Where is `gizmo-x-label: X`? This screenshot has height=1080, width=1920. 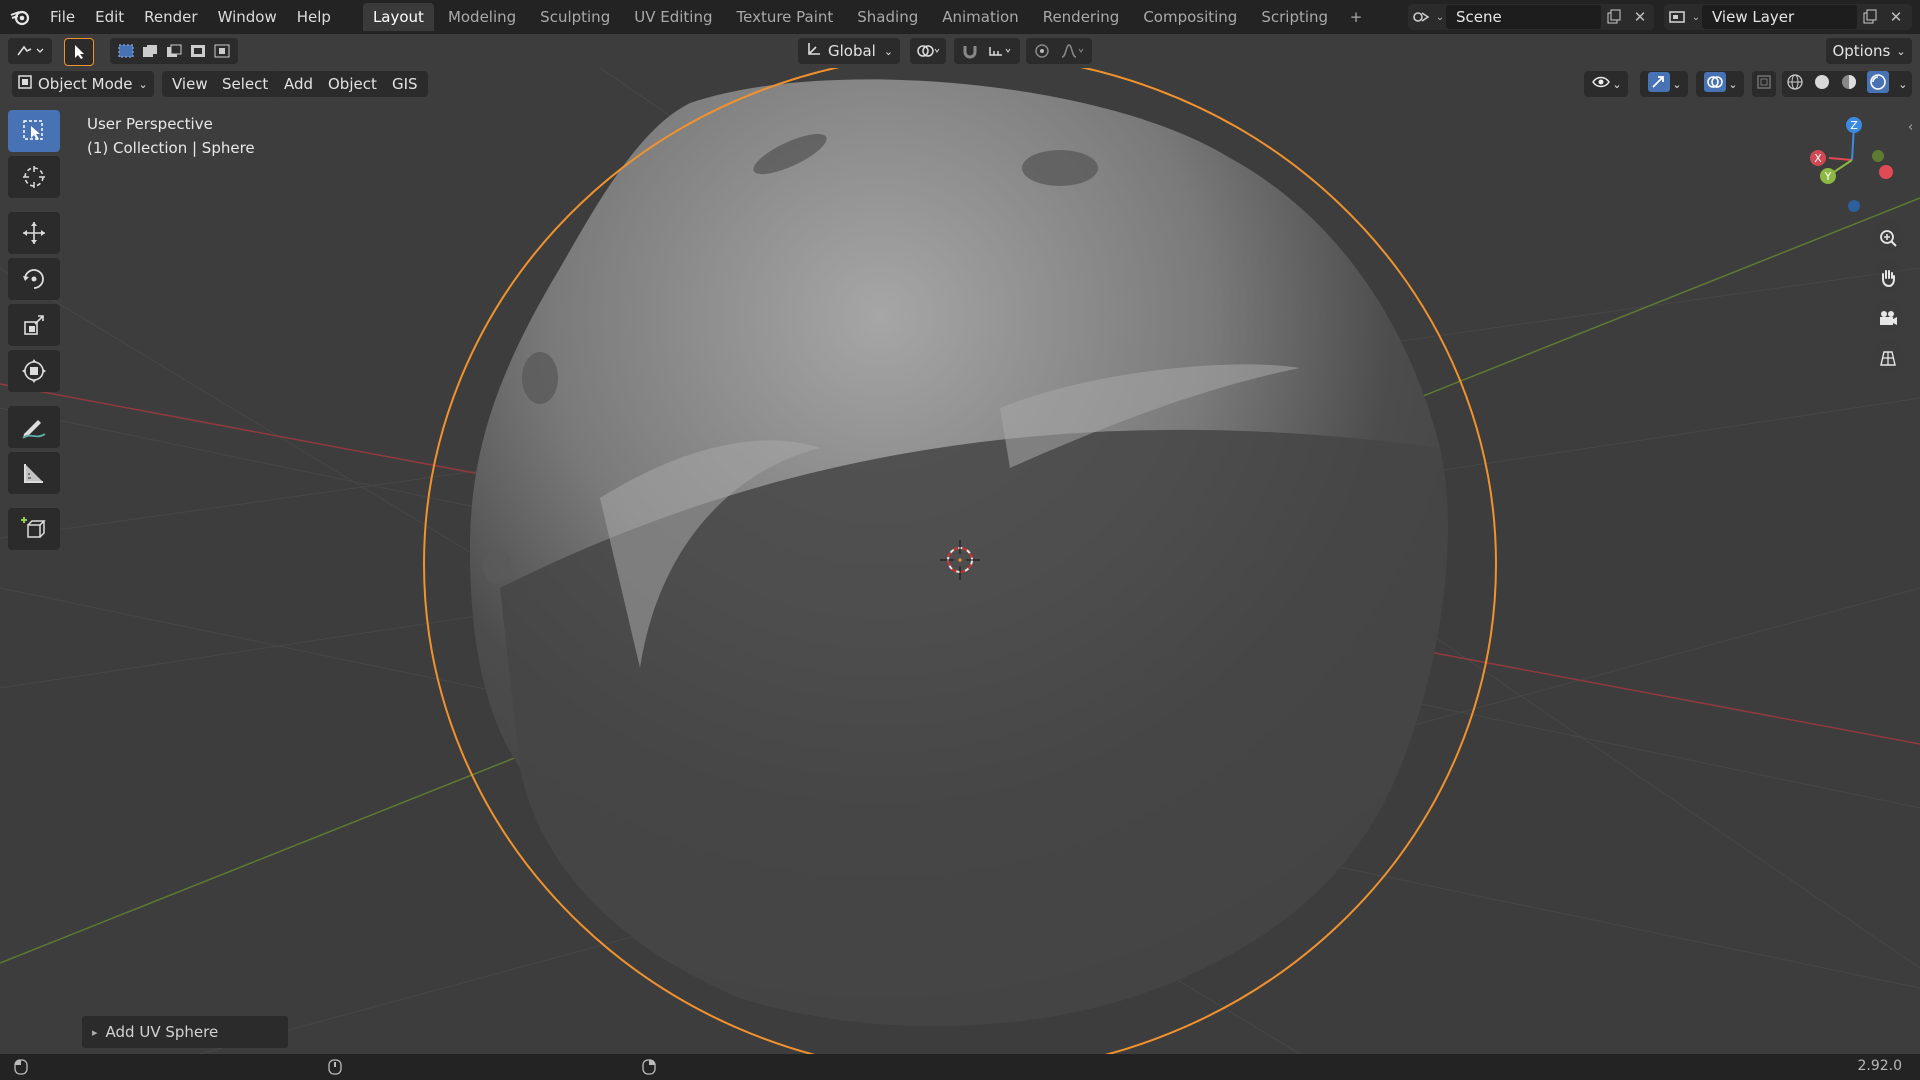 gizmo-x-label: X is located at coordinates (1818, 158).